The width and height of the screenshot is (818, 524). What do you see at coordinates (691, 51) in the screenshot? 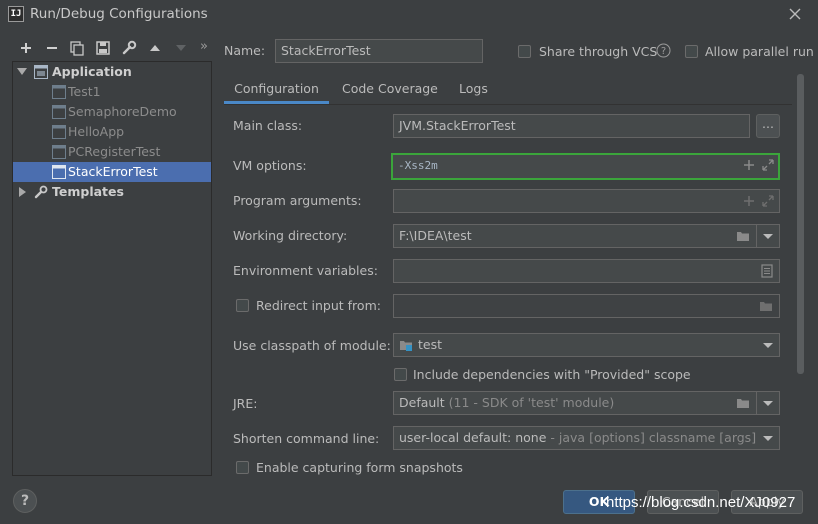
I see `allow-parallel-checkbox` at bounding box center [691, 51].